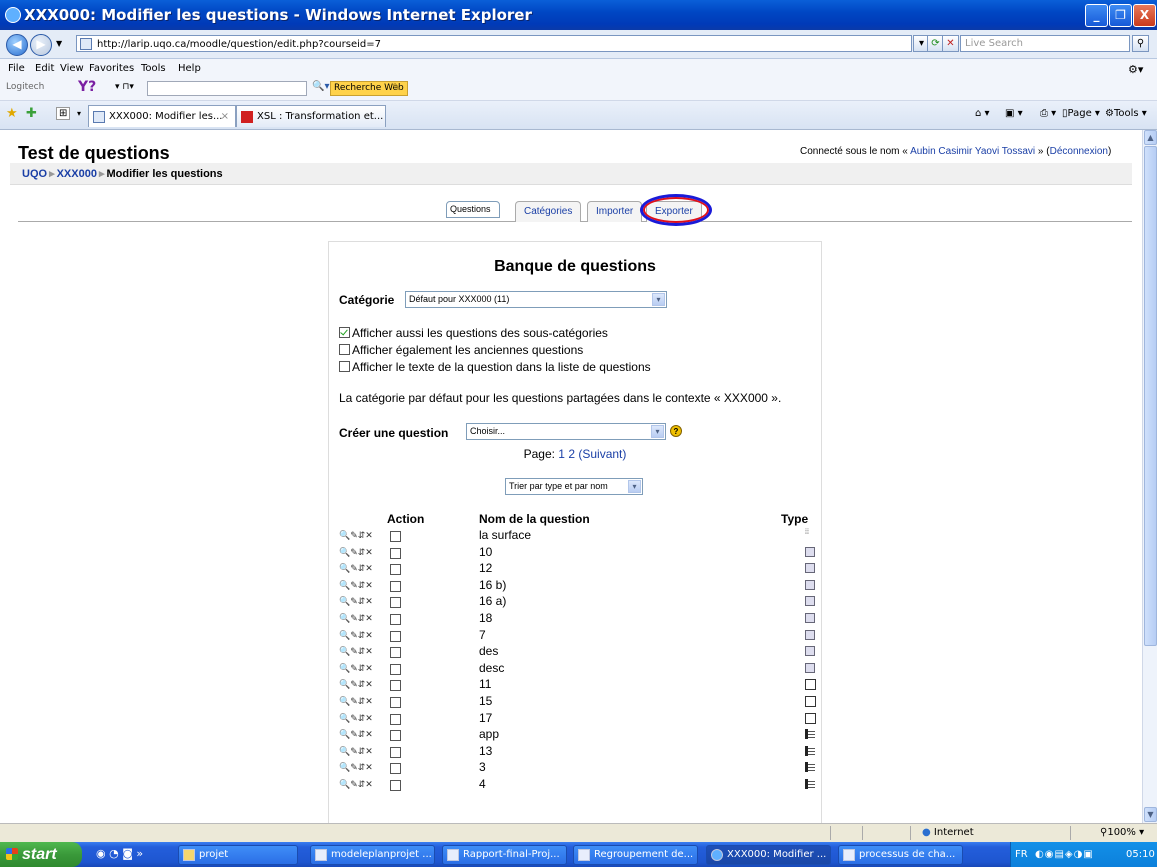 This screenshot has height=867, width=1157. I want to click on minimize-button: _, so click(1096, 15).